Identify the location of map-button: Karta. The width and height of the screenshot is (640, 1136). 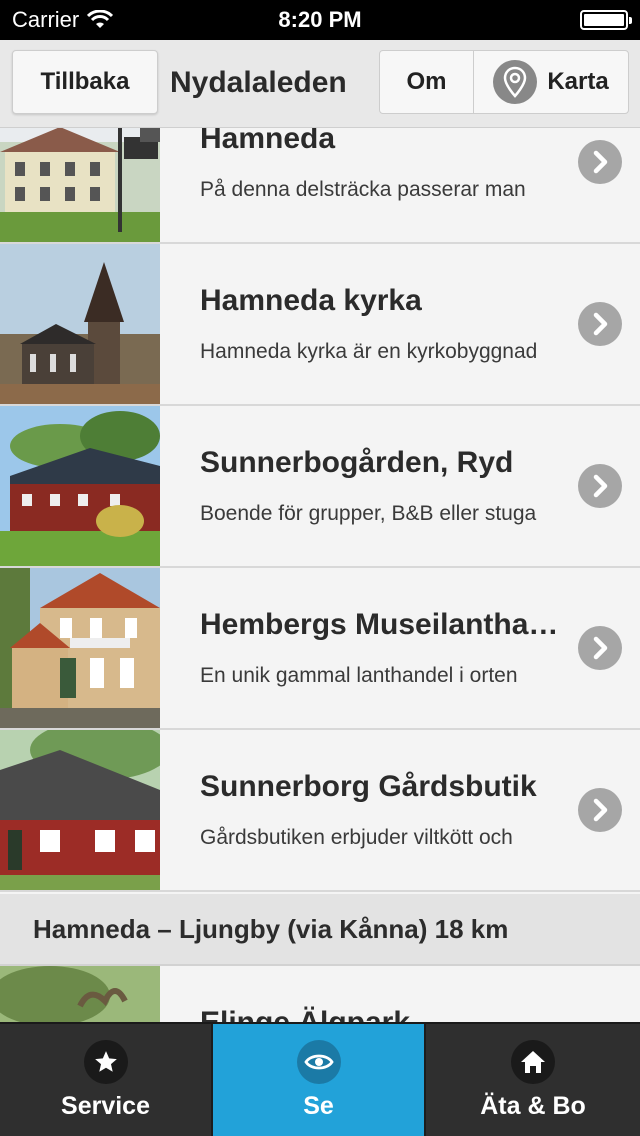
(551, 82).